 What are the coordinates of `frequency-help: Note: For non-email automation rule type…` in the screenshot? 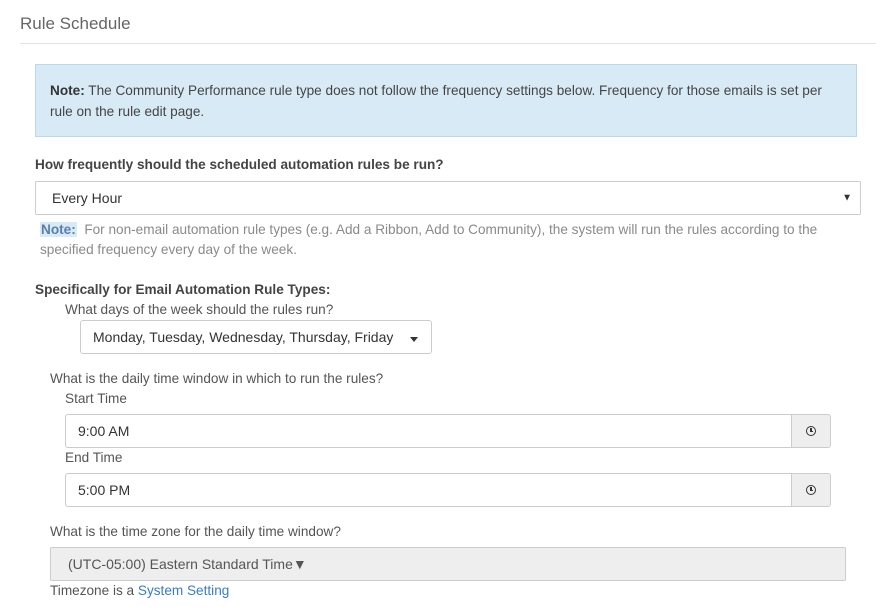 It's located at (435, 240).